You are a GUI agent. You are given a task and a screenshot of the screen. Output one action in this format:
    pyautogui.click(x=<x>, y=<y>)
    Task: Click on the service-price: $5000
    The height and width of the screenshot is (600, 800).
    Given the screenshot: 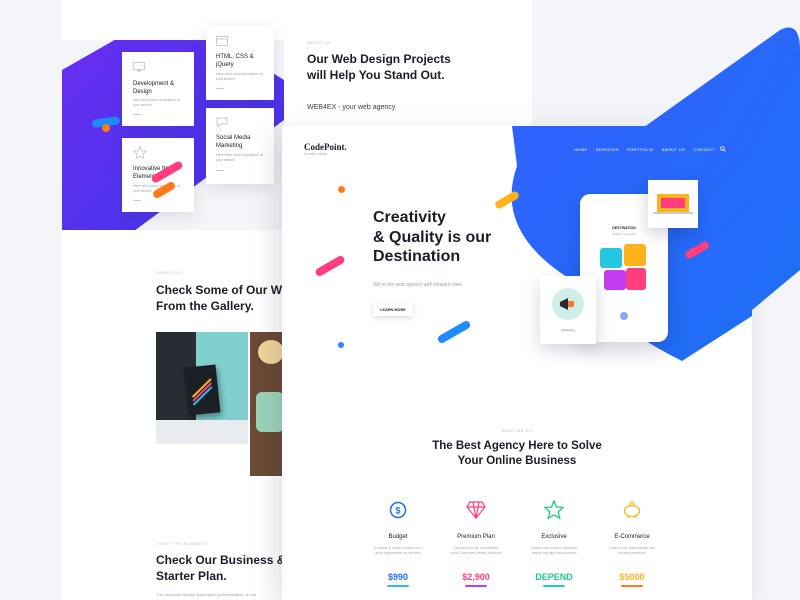 What is the action you would take?
    pyautogui.click(x=632, y=577)
    